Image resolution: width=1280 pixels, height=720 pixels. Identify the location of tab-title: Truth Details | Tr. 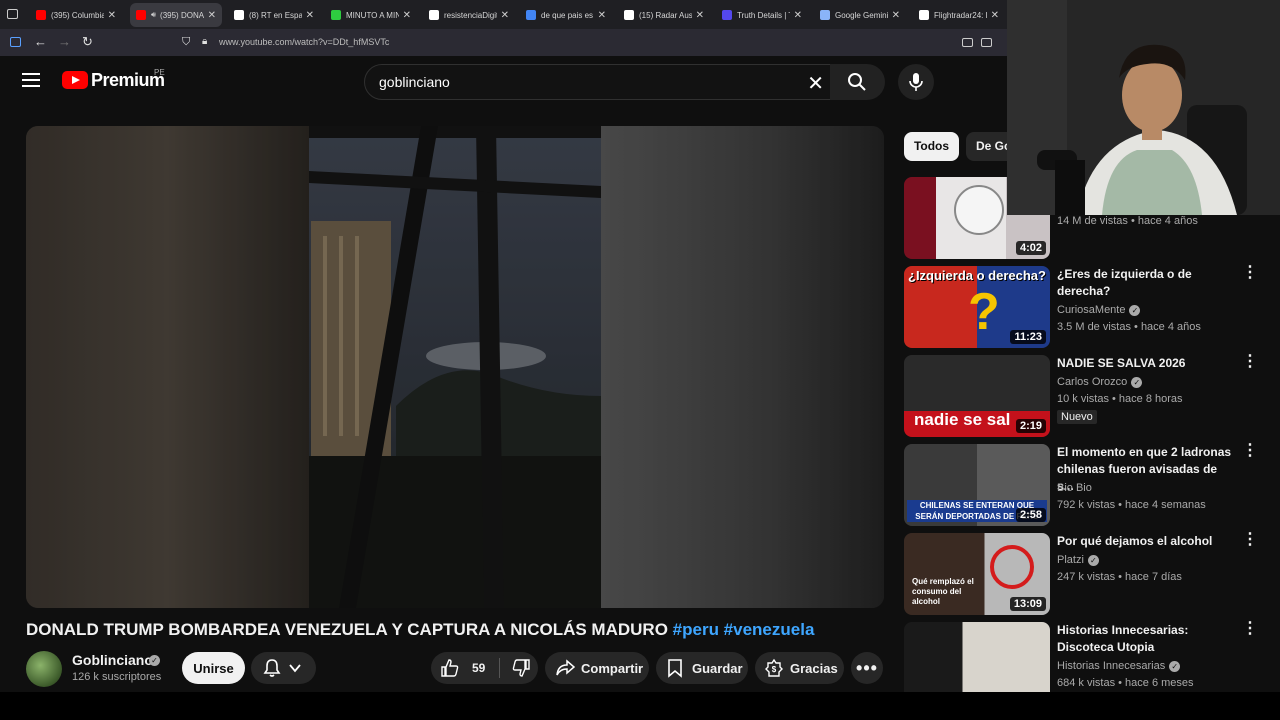
(763, 15).